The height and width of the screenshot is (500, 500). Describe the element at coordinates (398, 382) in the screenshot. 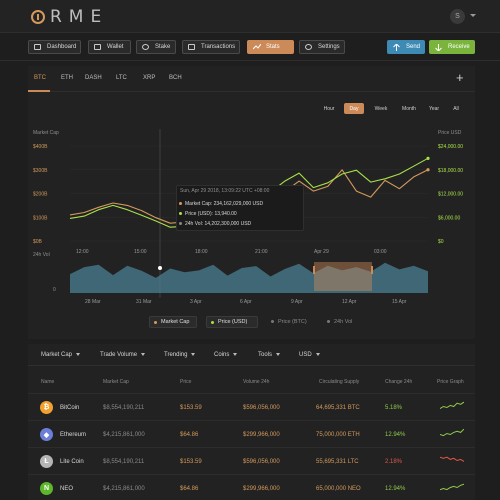

I see `col-change: Change 24h` at that location.